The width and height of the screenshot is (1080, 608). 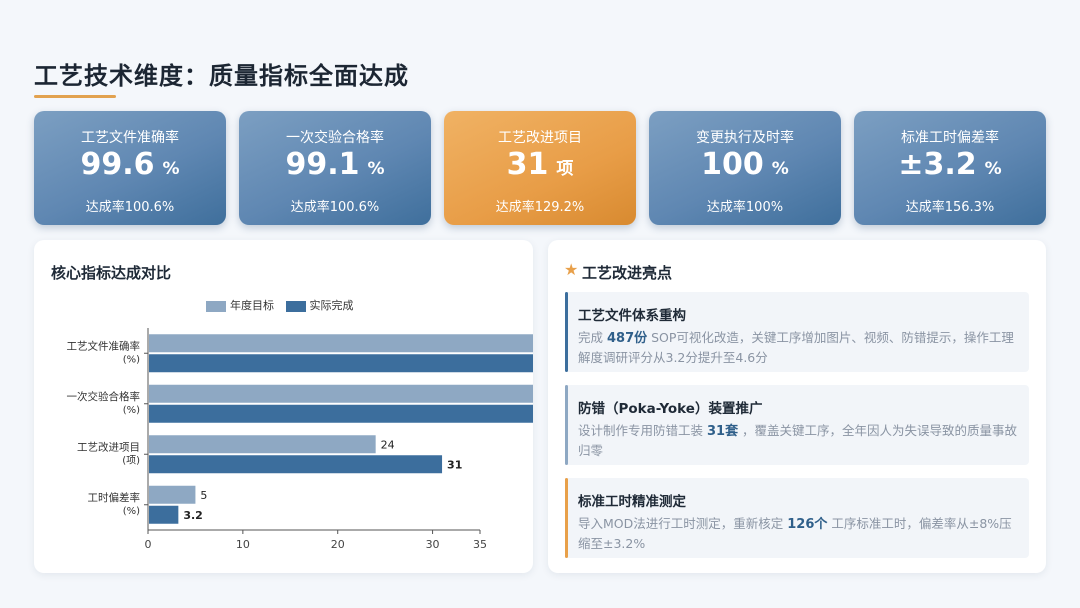 I want to click on kpi-label: 变更执行及时率, so click(x=745, y=138).